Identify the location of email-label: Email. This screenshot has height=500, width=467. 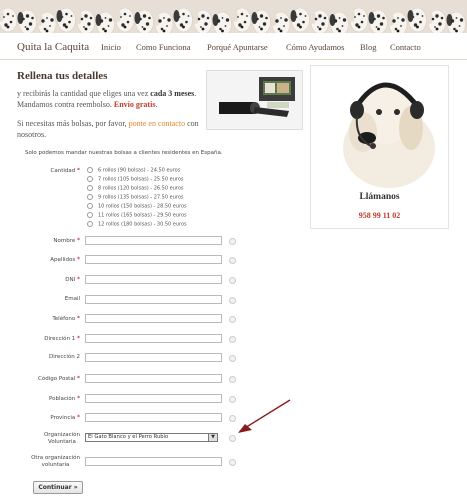
(72, 299).